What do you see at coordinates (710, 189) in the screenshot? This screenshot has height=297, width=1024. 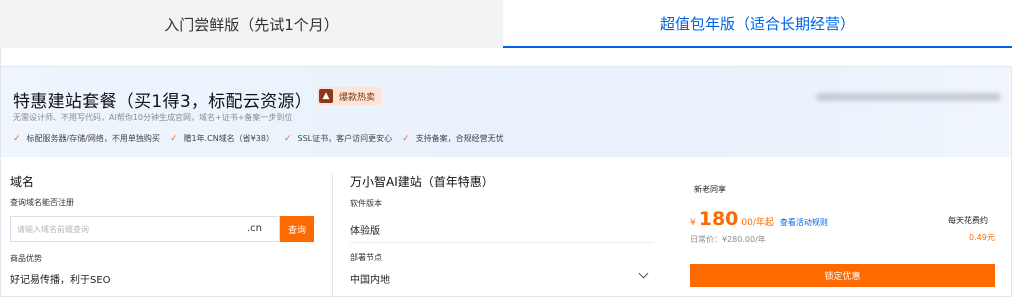 I see `new-old-badge: 新老同享` at bounding box center [710, 189].